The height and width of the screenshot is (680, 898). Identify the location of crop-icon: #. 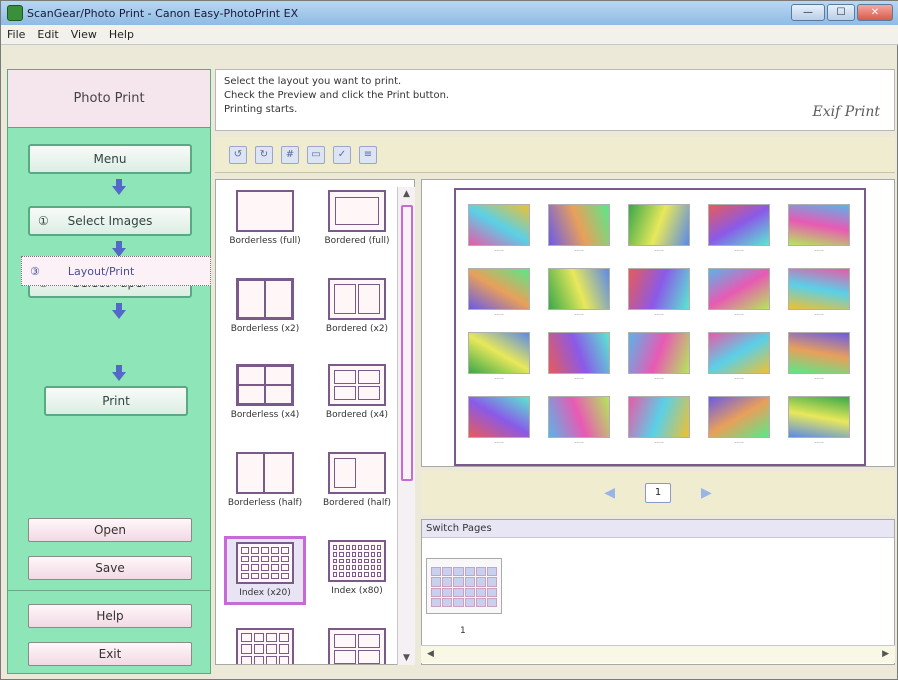
(290, 154).